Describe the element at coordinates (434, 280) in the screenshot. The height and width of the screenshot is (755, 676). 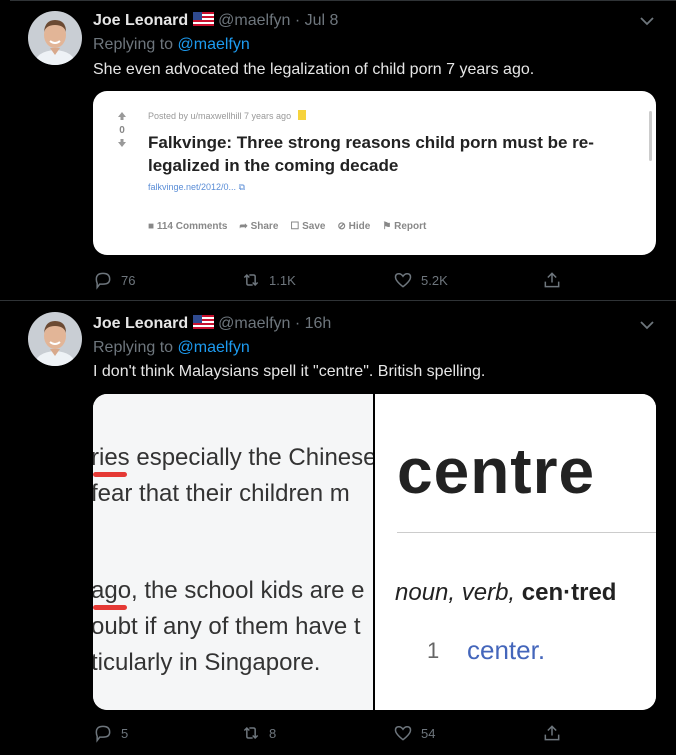
I see `like-count: 5.2K` at that location.